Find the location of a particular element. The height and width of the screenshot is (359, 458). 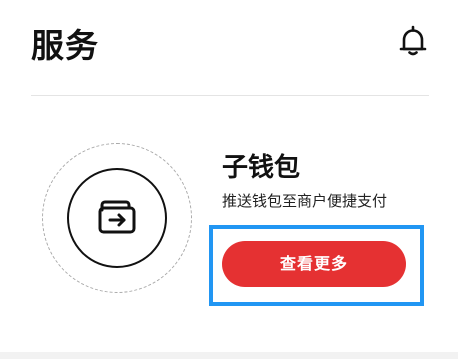

page-title: 服务 is located at coordinates (65, 45).